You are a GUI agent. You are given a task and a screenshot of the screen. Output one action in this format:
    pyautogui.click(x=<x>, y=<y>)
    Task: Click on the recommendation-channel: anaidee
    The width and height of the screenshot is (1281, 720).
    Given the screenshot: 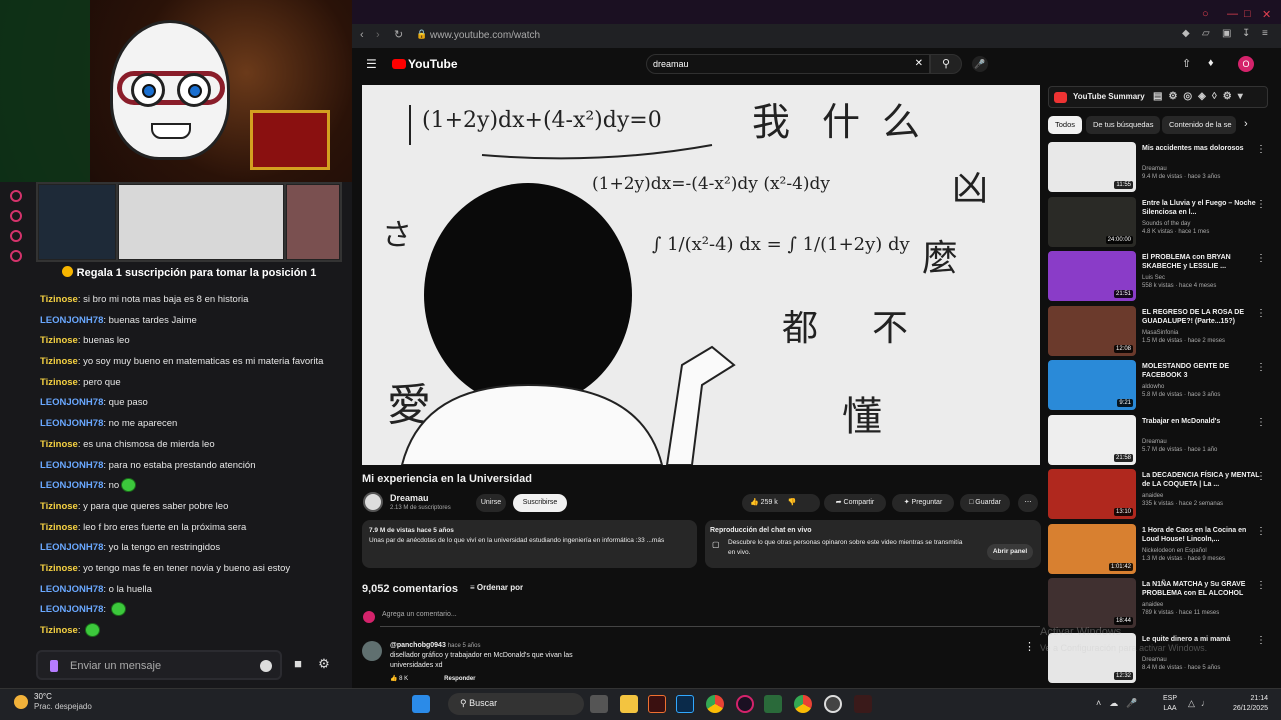 What is the action you would take?
    pyautogui.click(x=1201, y=605)
    